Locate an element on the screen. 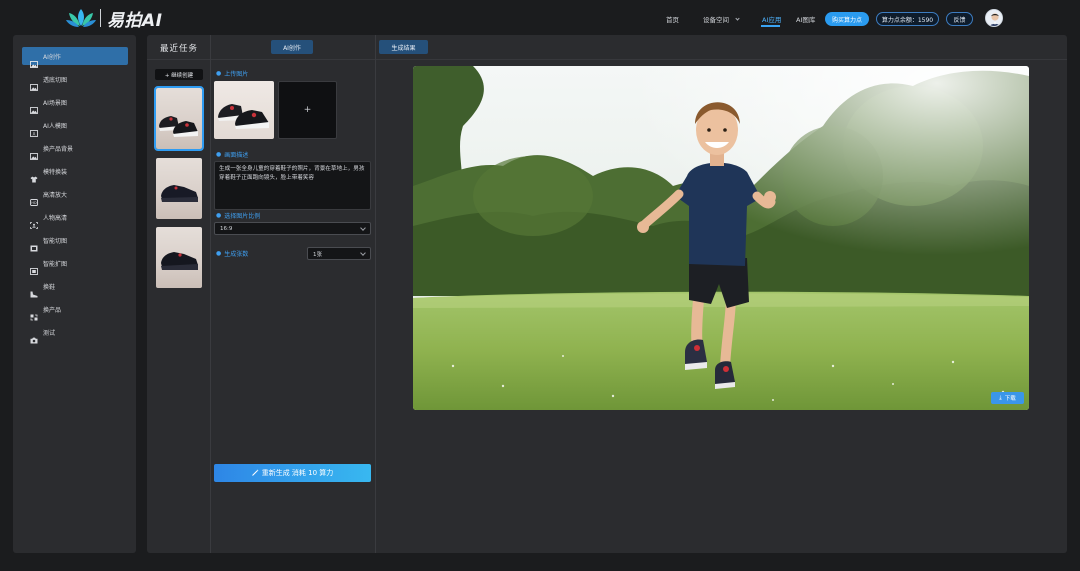  camera-icon is located at coordinates (34, 336).